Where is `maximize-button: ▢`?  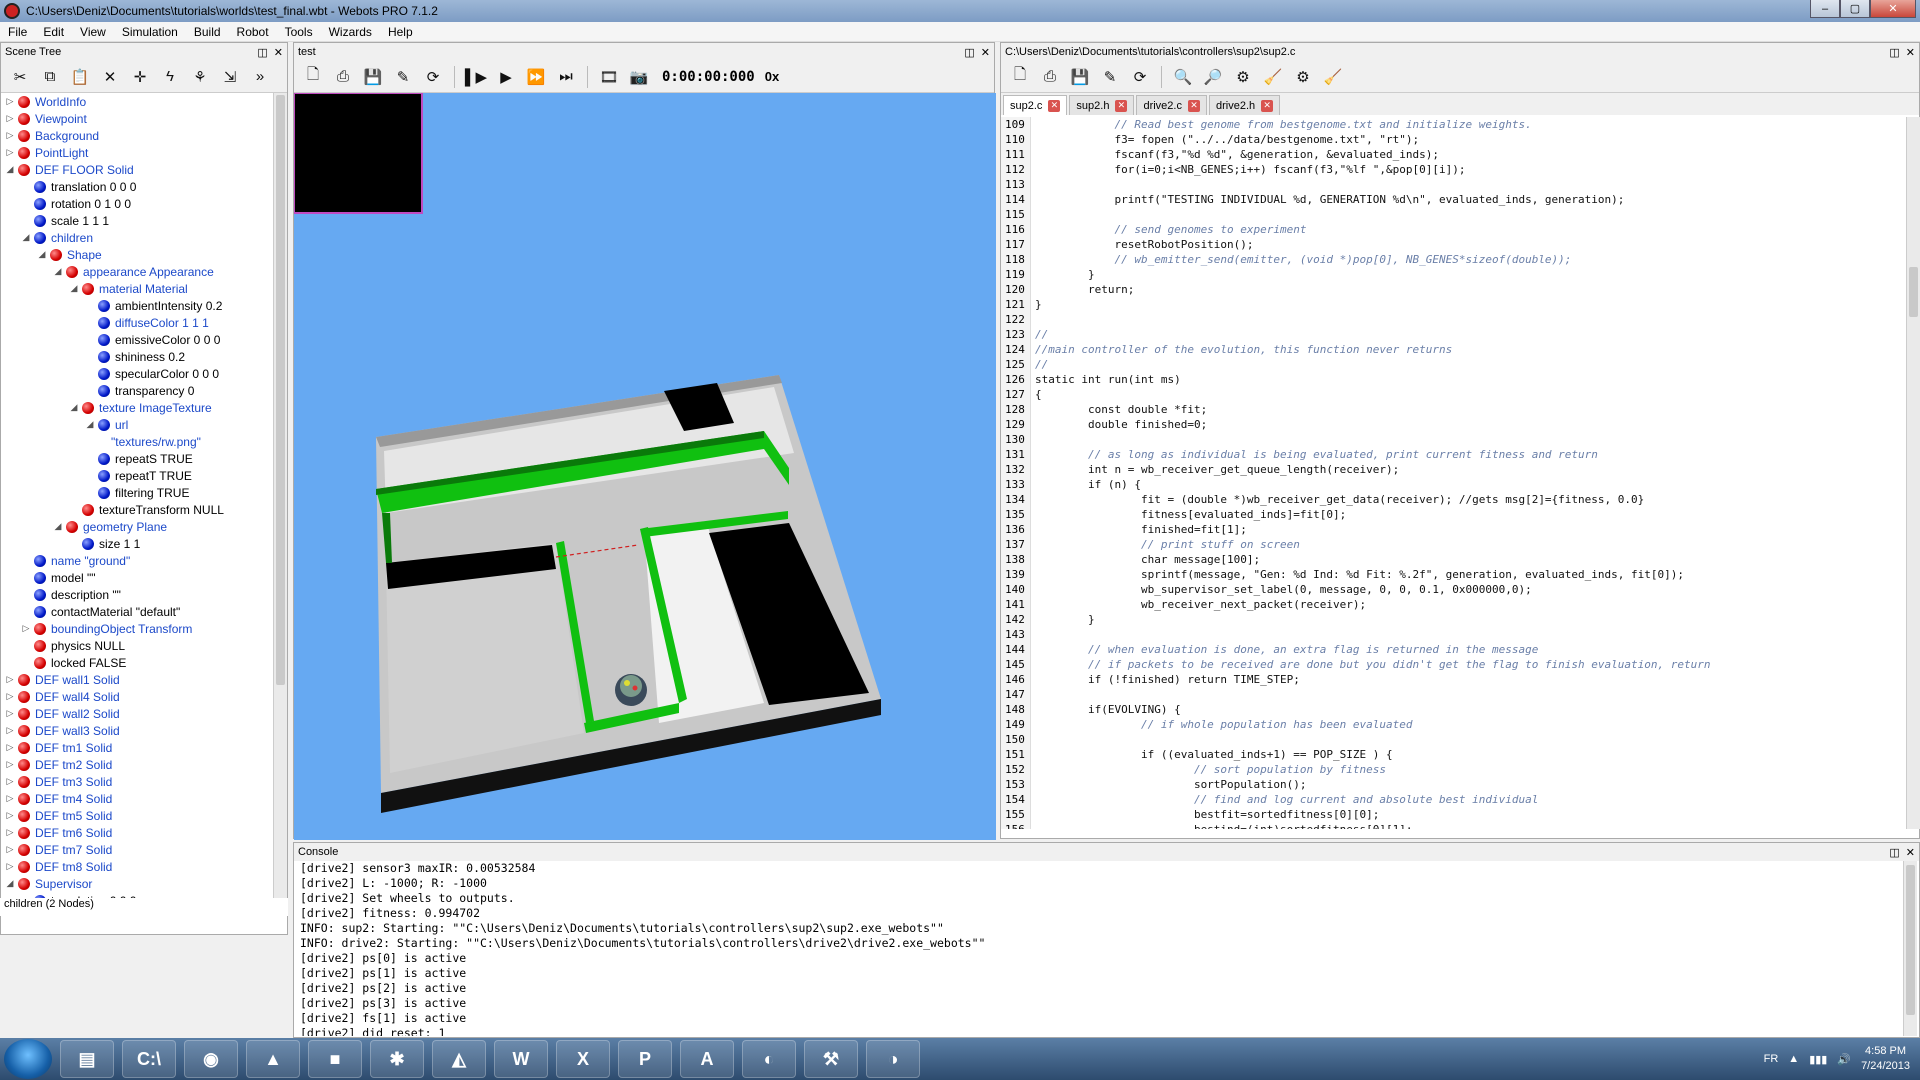
maximize-button: ▢ is located at coordinates (1855, 9).